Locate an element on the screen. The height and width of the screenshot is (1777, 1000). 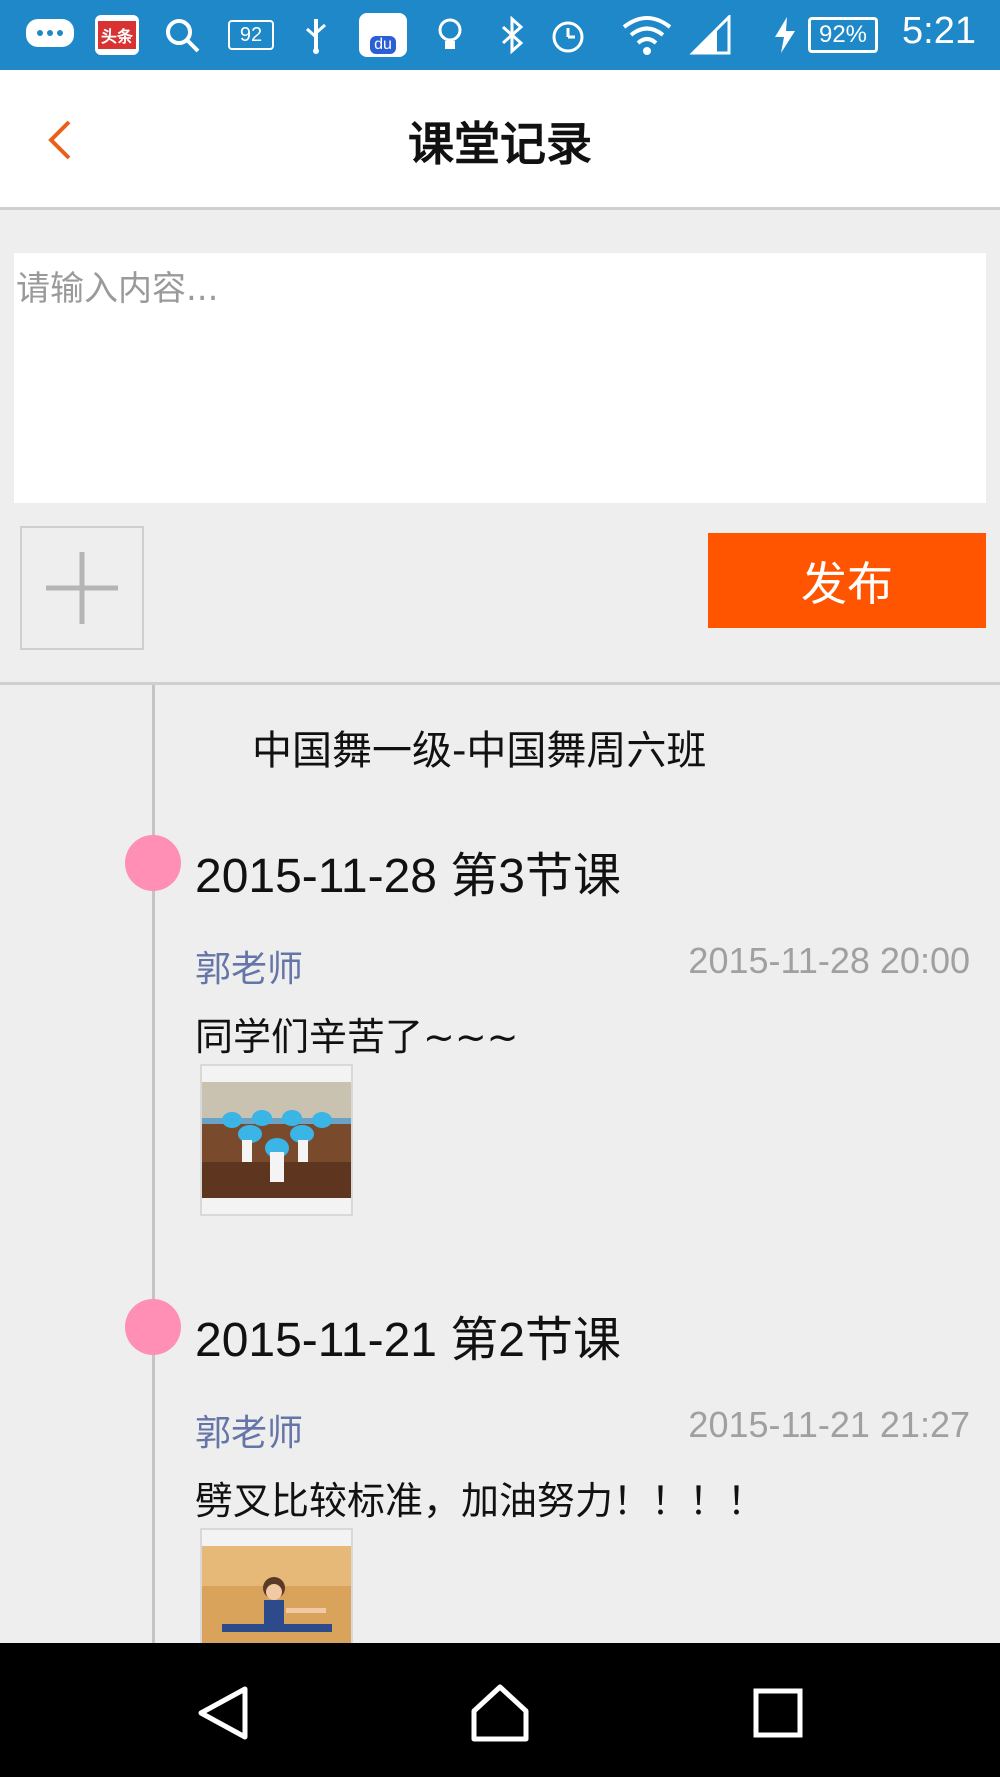
lesson-title: 2015-11-21 第2节课 is located at coordinates (408, 1340).